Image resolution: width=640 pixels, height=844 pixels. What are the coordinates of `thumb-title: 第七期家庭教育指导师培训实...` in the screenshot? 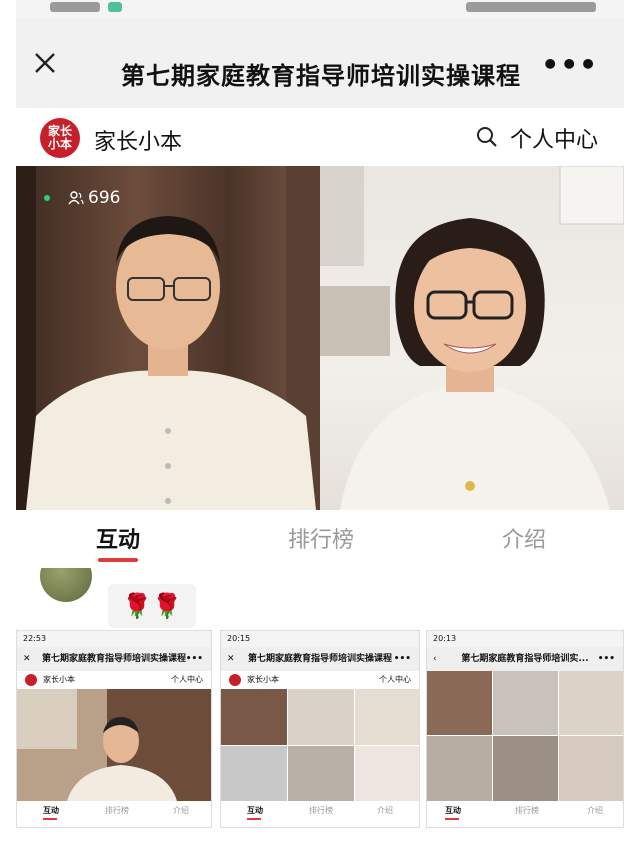 It's located at (525, 659).